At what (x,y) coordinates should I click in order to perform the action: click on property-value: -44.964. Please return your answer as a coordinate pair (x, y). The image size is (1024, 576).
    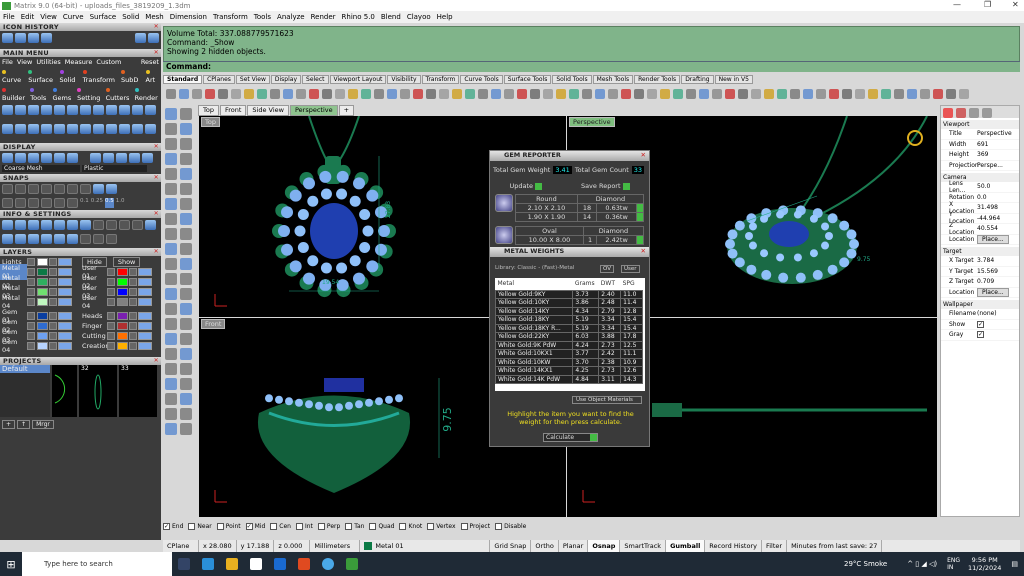
    Looking at the image, I should click on (998, 218).